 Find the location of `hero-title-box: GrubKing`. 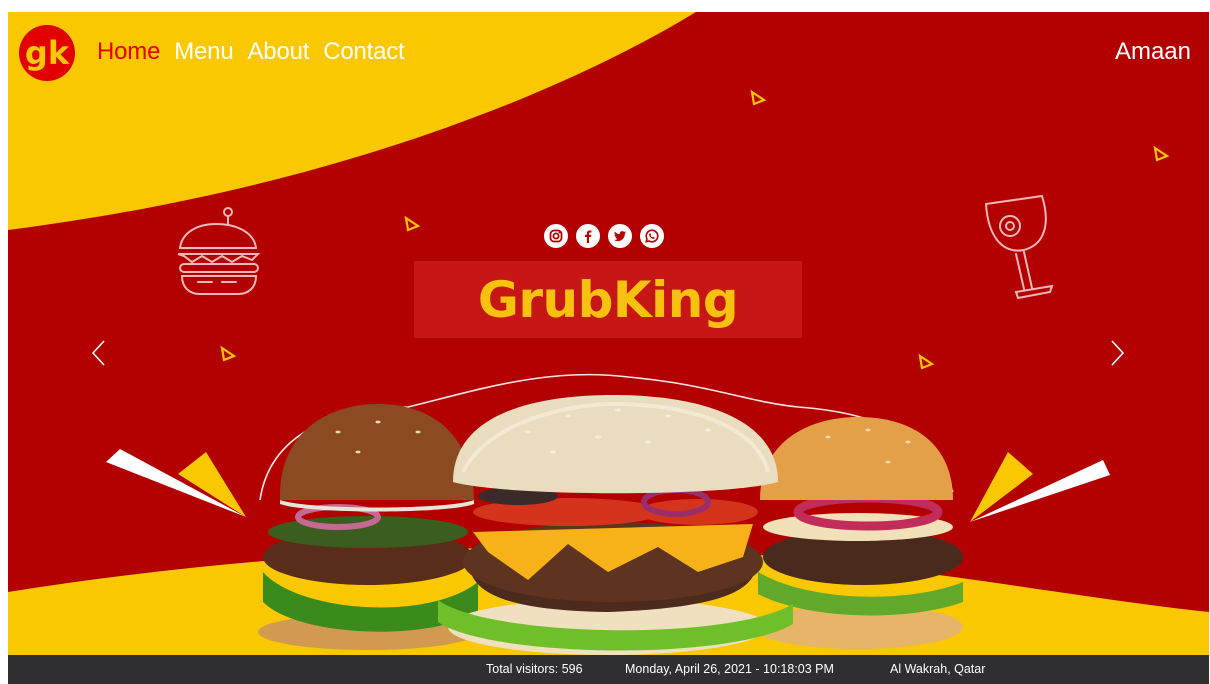

hero-title-box: GrubKing is located at coordinates (608, 299).